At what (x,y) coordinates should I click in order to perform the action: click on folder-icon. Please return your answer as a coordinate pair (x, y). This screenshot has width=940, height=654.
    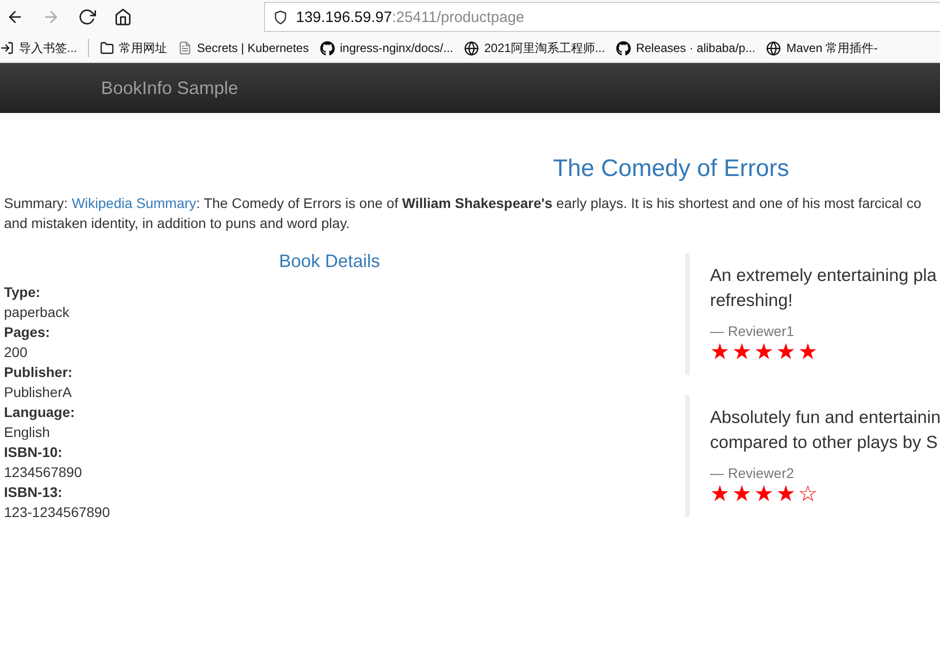
    Looking at the image, I should click on (107, 48).